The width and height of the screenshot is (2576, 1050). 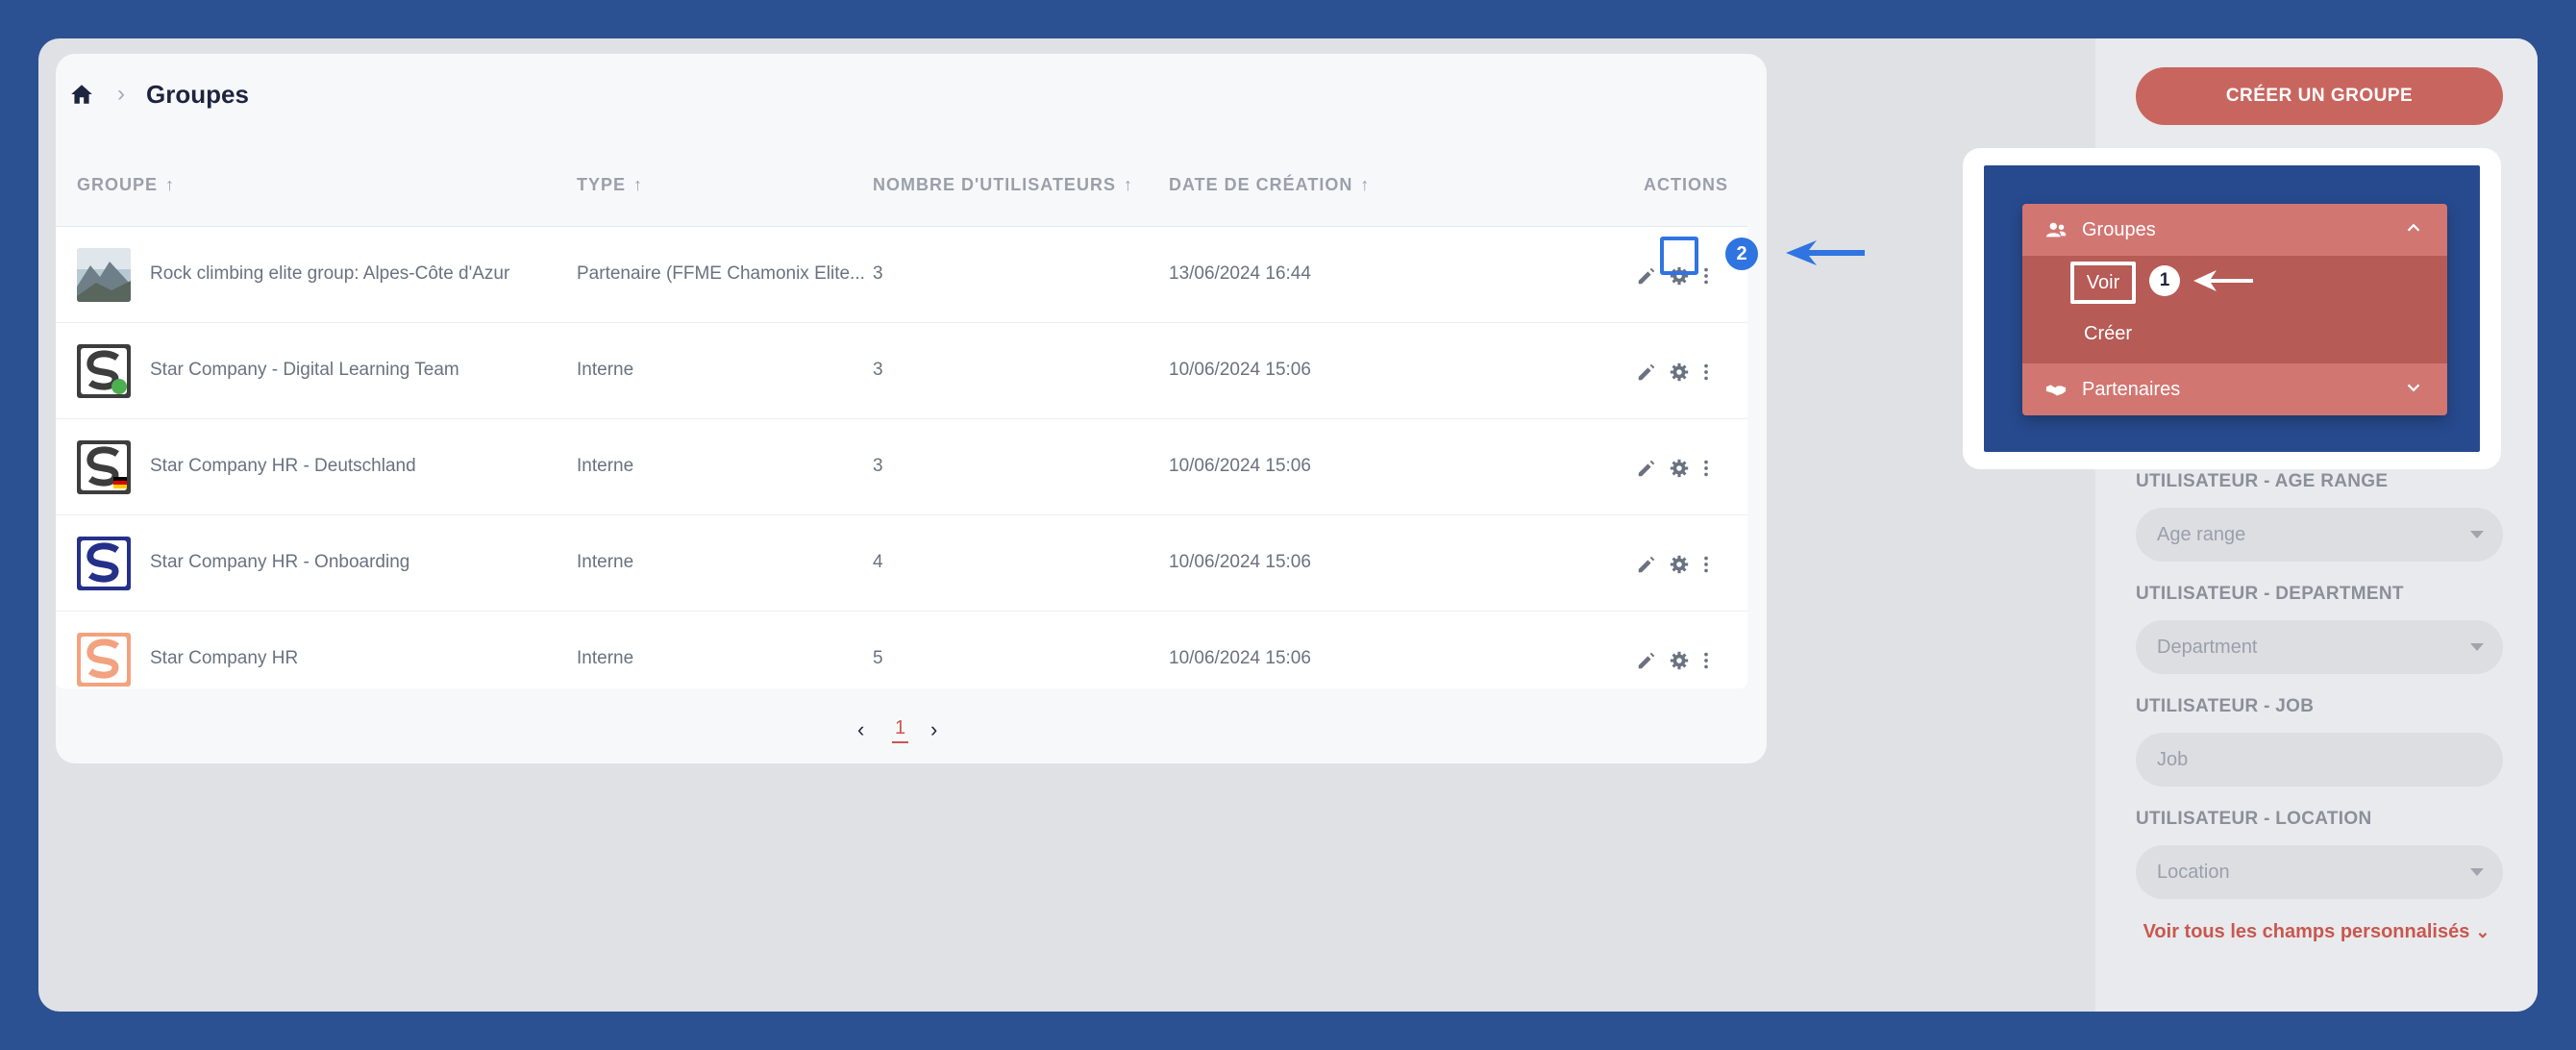 What do you see at coordinates (2254, 819) in the screenshot?
I see `filter-label-location: UTILISATEUR - LOCATION` at bounding box center [2254, 819].